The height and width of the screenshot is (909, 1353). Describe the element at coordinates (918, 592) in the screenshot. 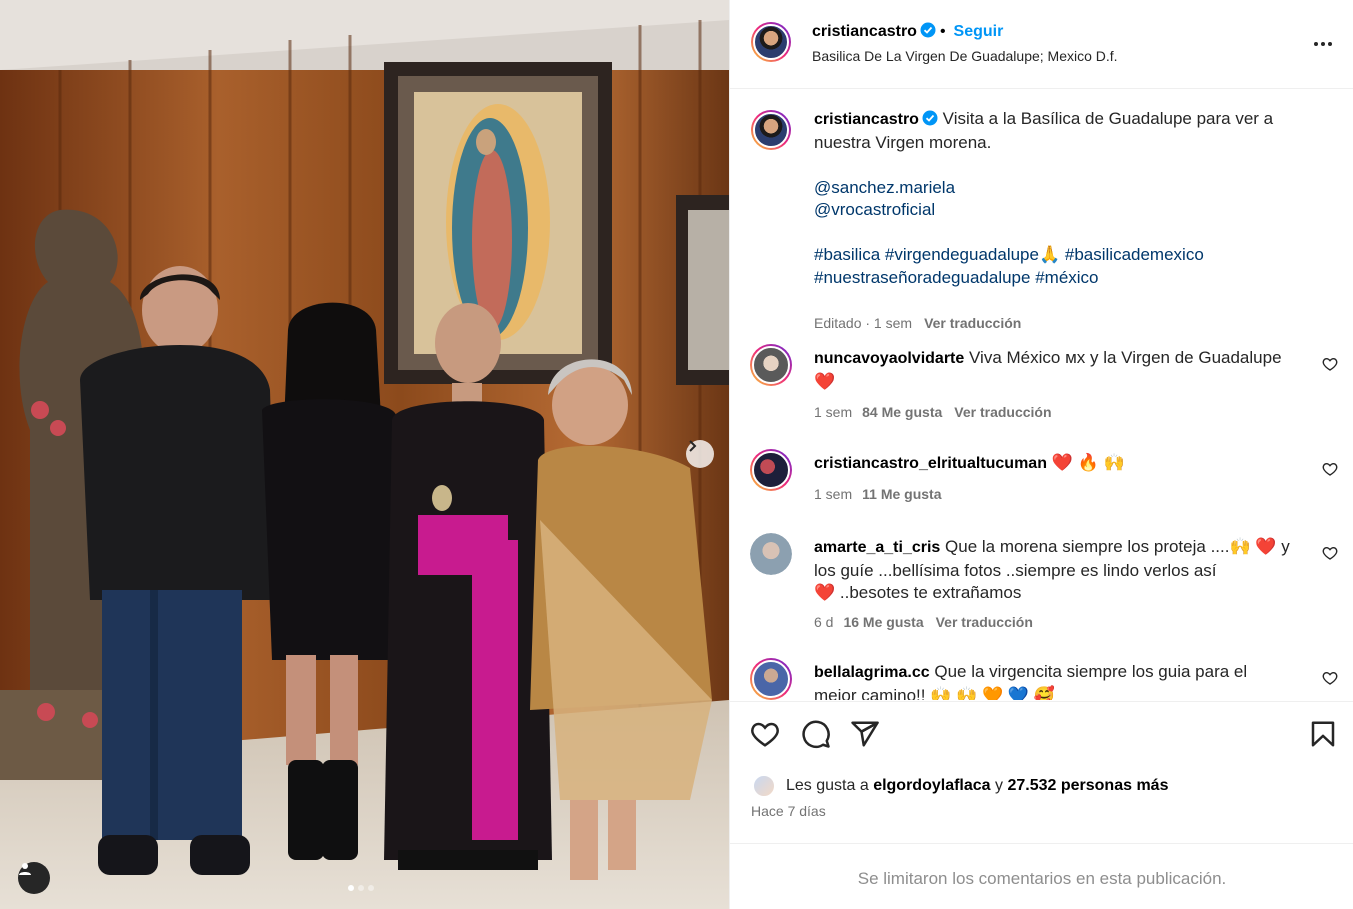

I see `comment-body: ❤️ ..besotes te extrañamos` at that location.